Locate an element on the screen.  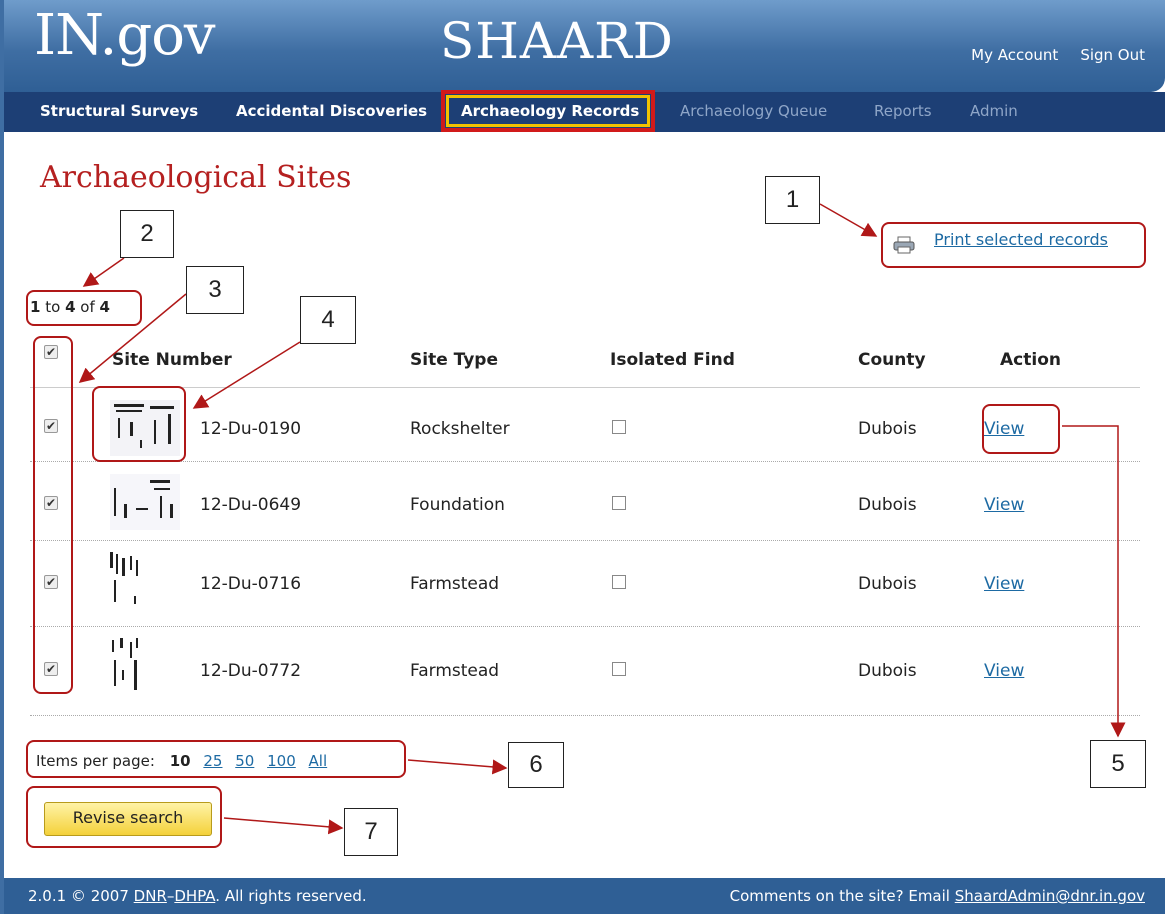
footer-dnr-link: DNR is located at coordinates (150, 896).